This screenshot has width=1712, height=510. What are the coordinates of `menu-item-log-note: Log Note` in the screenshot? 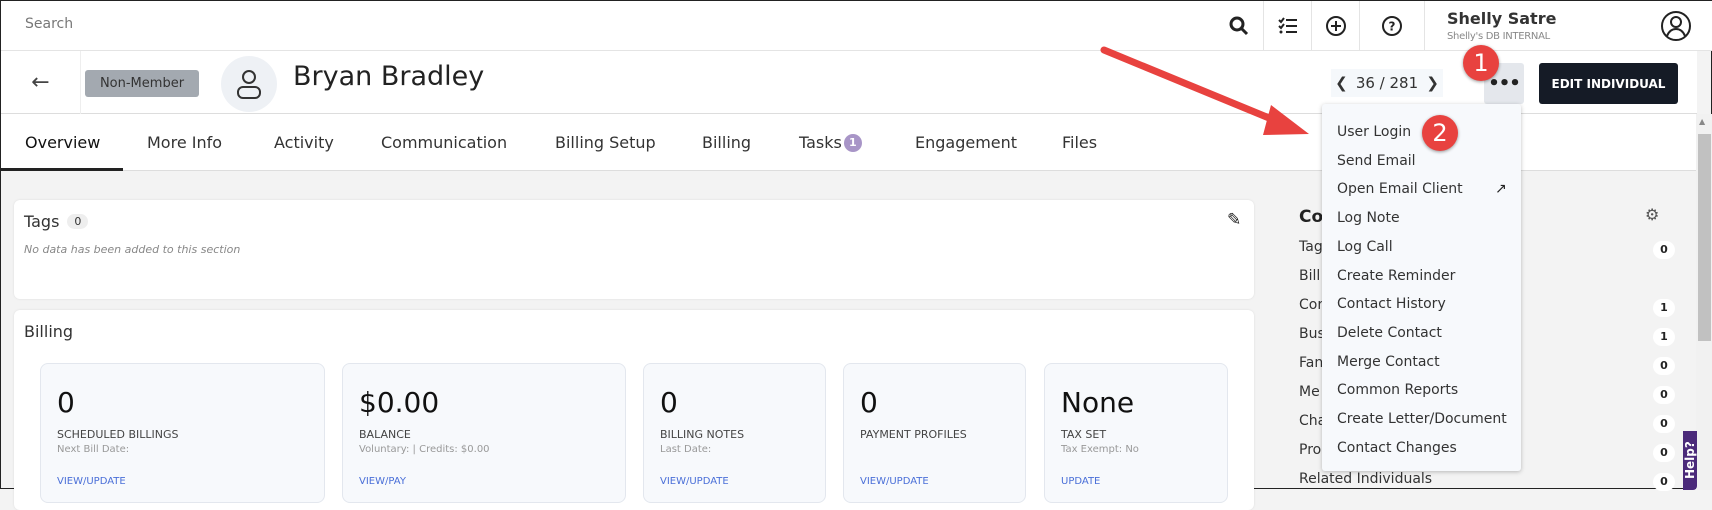 It's located at (1368, 218).